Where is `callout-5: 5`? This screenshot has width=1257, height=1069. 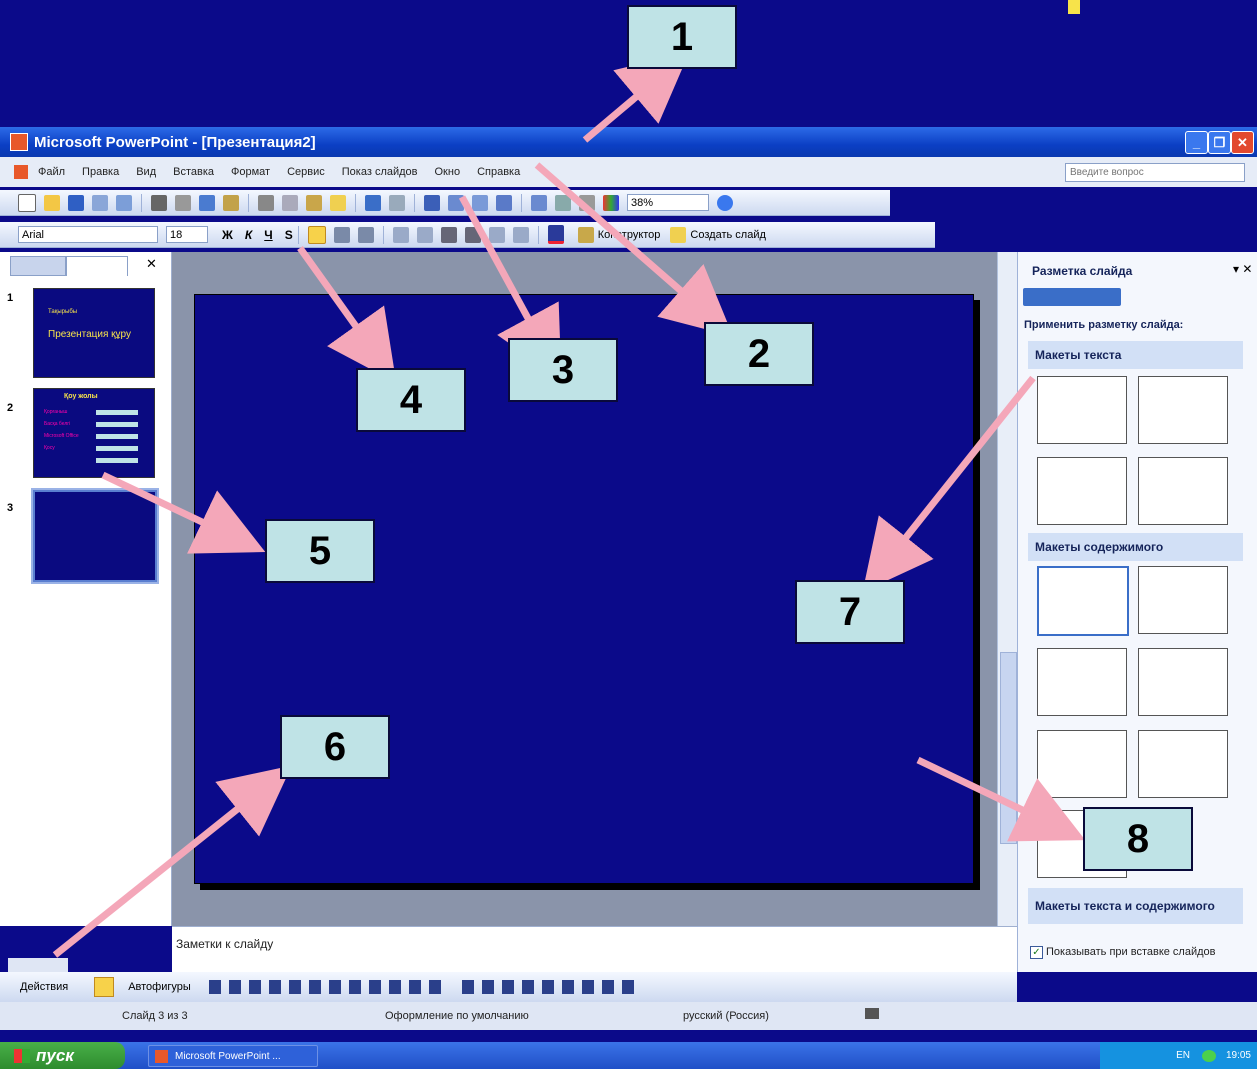 callout-5: 5 is located at coordinates (320, 551).